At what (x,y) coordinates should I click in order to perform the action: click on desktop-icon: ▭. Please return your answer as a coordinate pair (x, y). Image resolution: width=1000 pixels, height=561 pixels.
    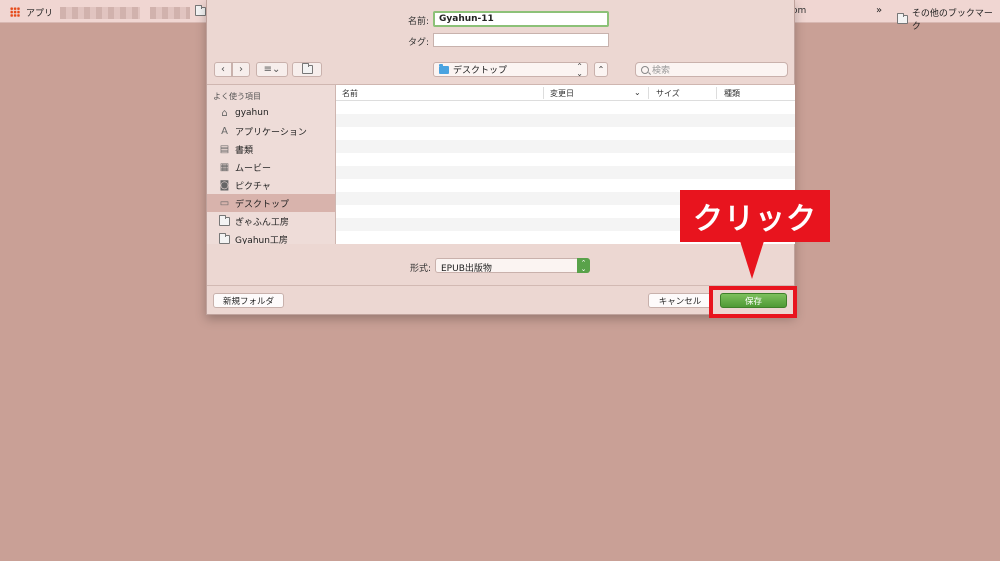
    Looking at the image, I should click on (224, 203).